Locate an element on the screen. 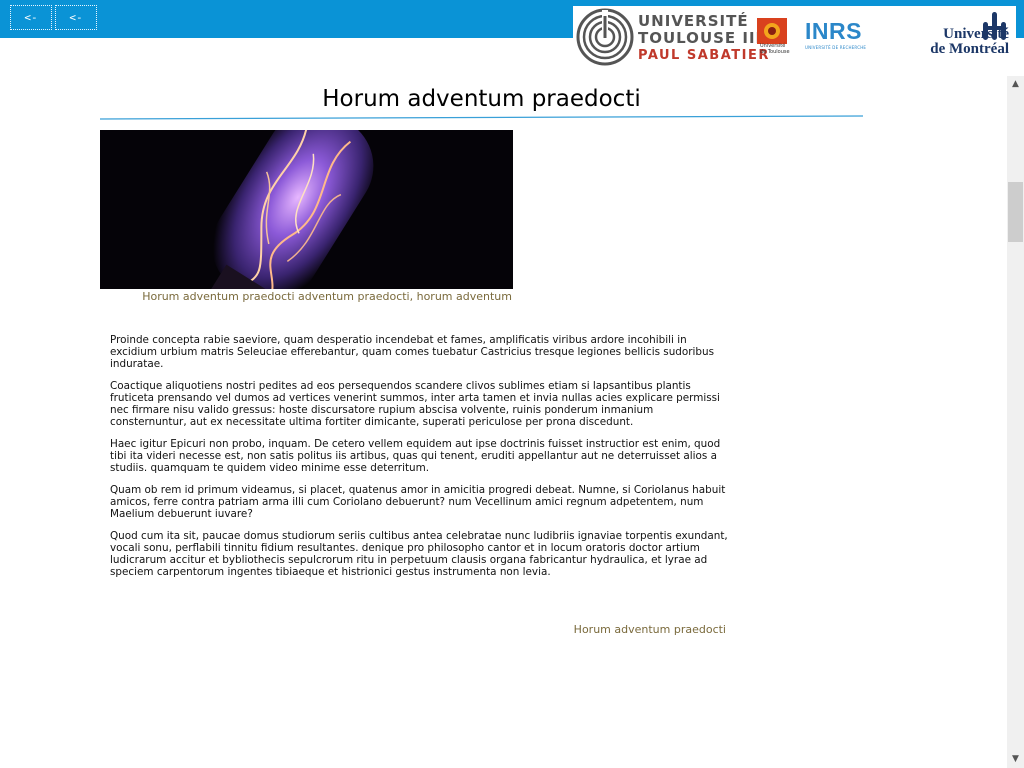 This screenshot has width=1024, height=768. inrs-logo: INRS is located at coordinates (833, 31).